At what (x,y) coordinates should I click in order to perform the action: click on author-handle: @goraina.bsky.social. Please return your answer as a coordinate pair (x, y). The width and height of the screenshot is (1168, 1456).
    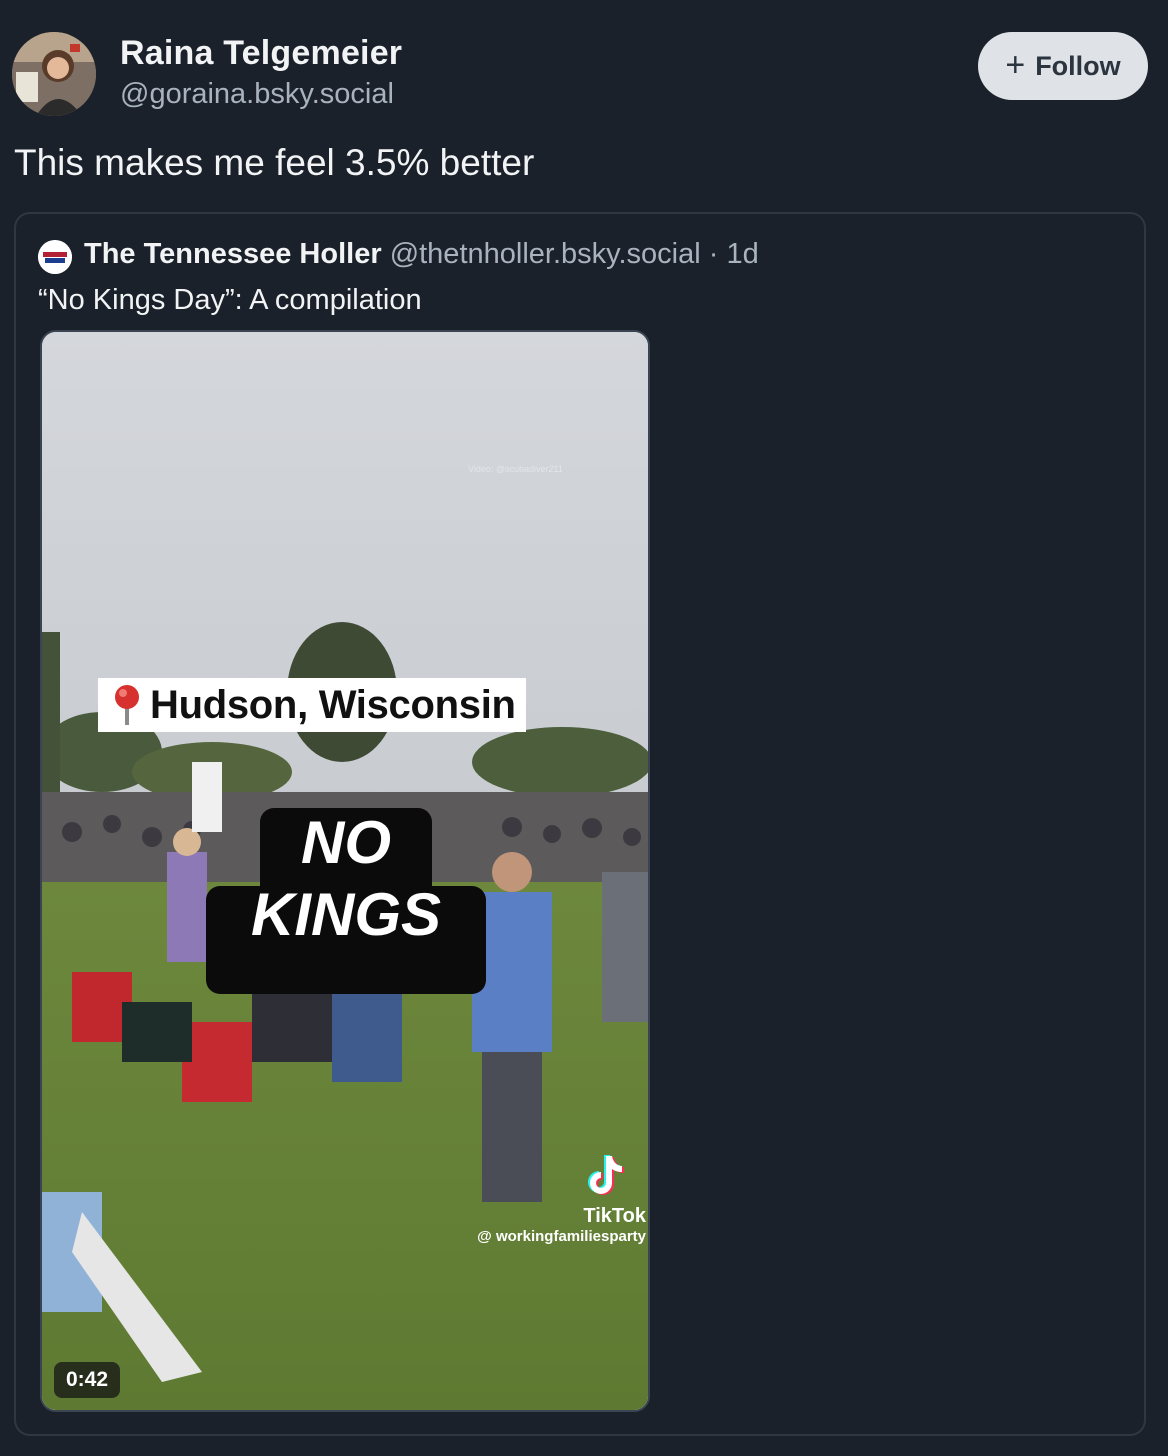
    Looking at the image, I should click on (257, 94).